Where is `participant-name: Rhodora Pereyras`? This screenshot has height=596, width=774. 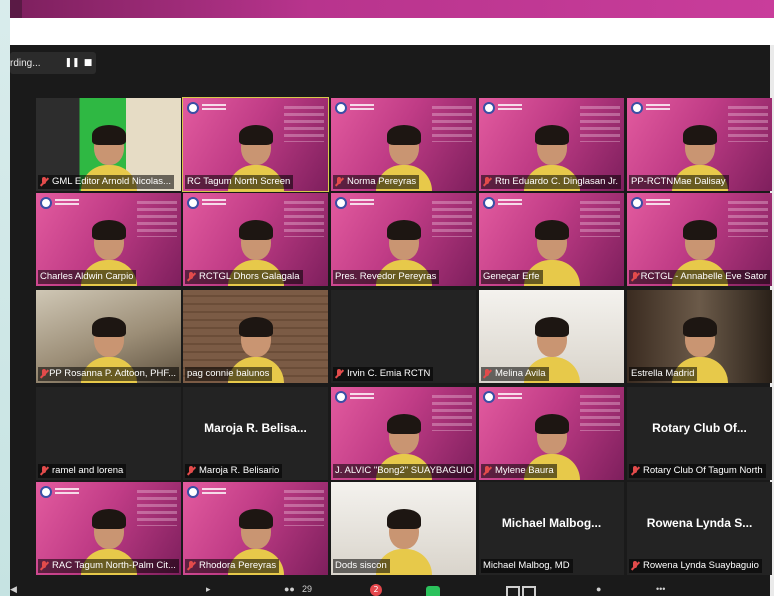 participant-name: Rhodora Pereyras is located at coordinates (238, 565).